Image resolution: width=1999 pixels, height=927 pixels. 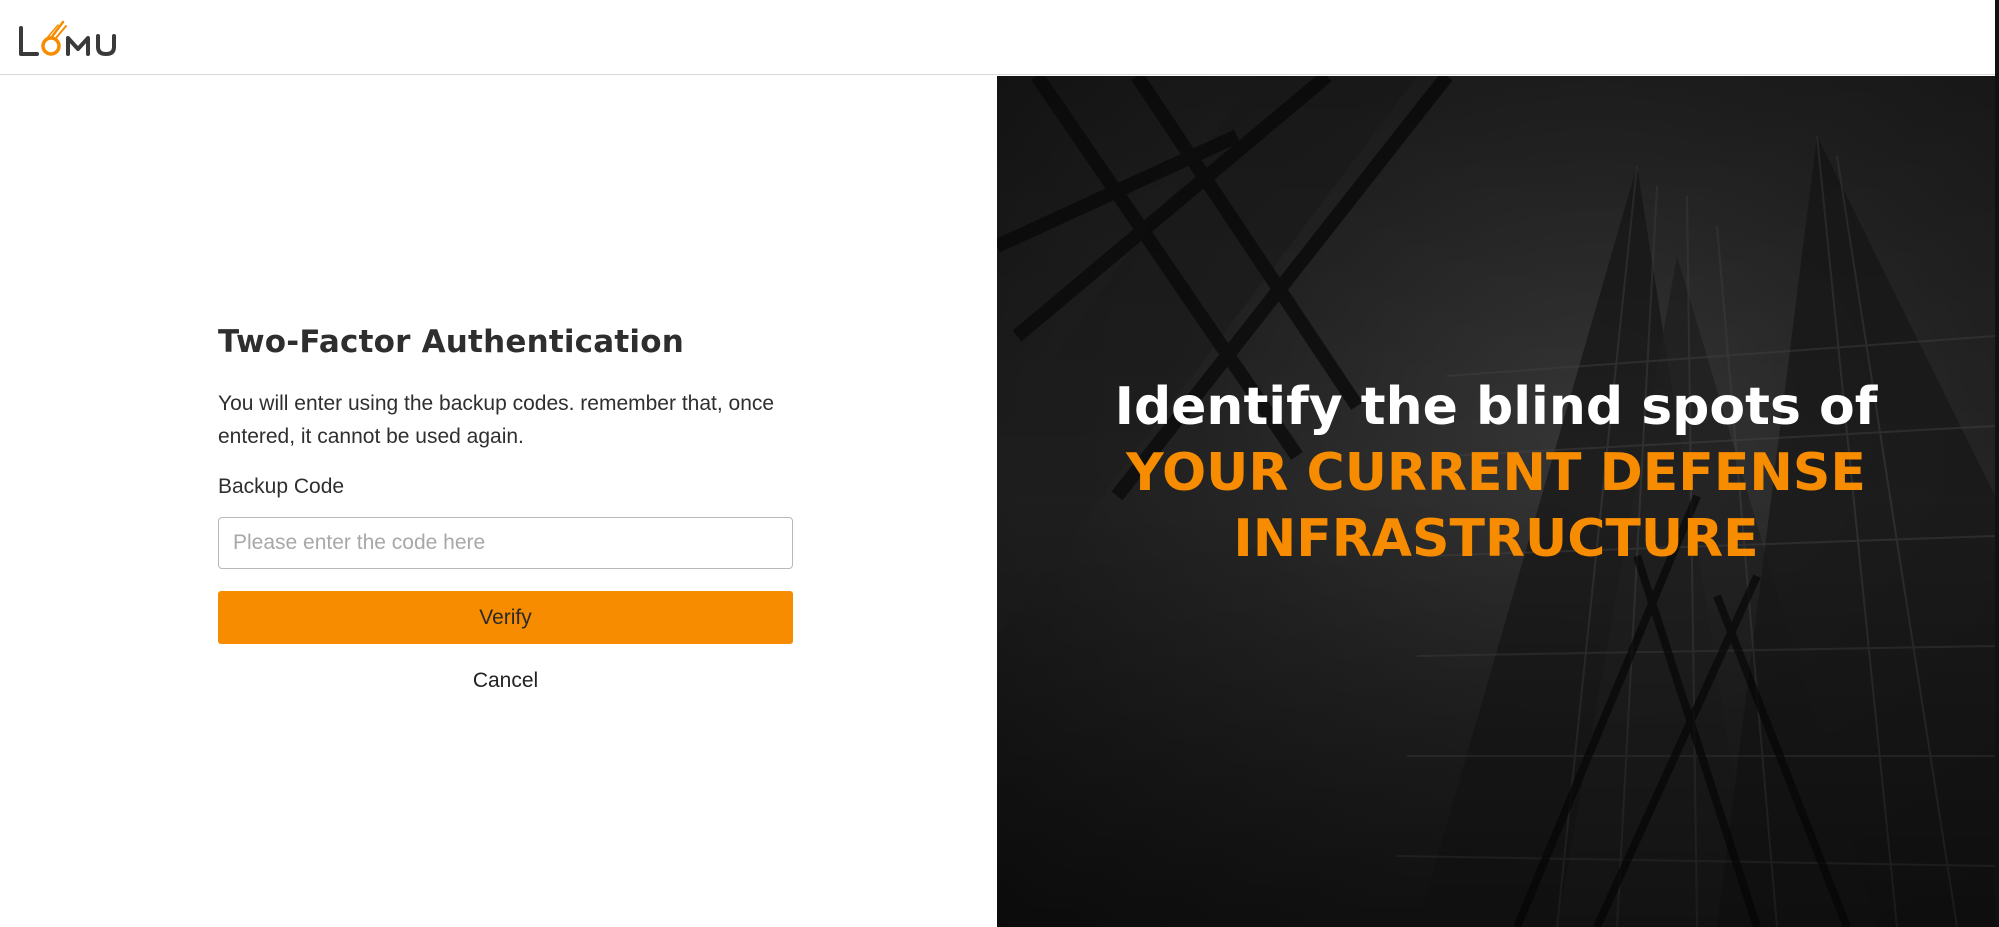 What do you see at coordinates (451, 342) in the screenshot?
I see `page-title: Two-Factor Authentication` at bounding box center [451, 342].